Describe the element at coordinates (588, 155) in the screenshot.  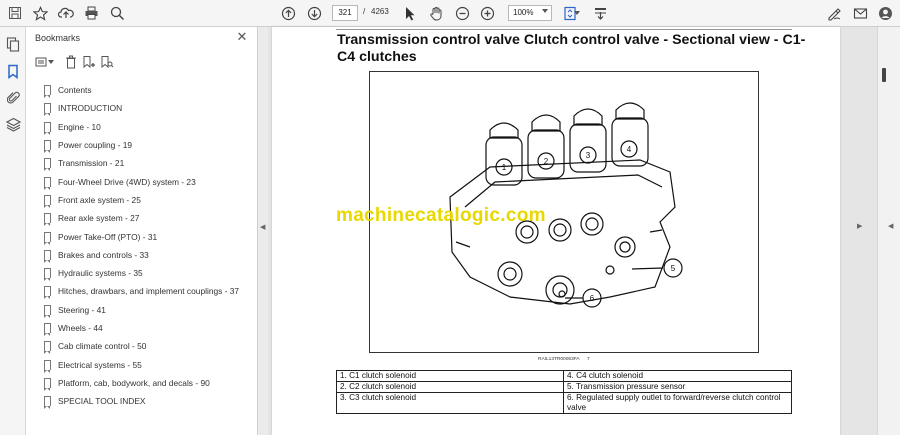
I see `callout-3: 3` at that location.